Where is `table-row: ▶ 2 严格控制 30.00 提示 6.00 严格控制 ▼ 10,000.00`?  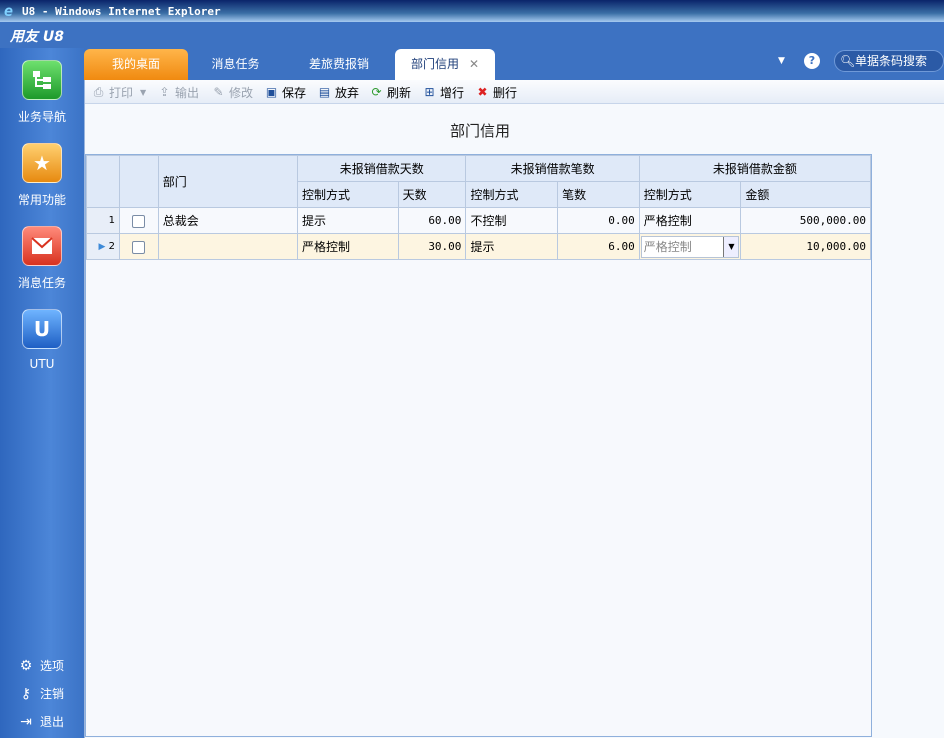
table-row: ▶ 2 严格控制 30.00 提示 6.00 严格控制 ▼ 10,000.00 is located at coordinates (478, 246).